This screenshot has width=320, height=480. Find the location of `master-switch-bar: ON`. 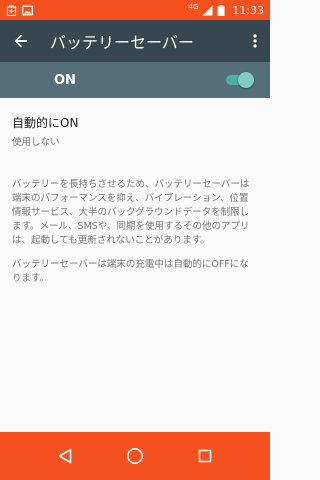

master-switch-bar: ON is located at coordinates (135, 80).